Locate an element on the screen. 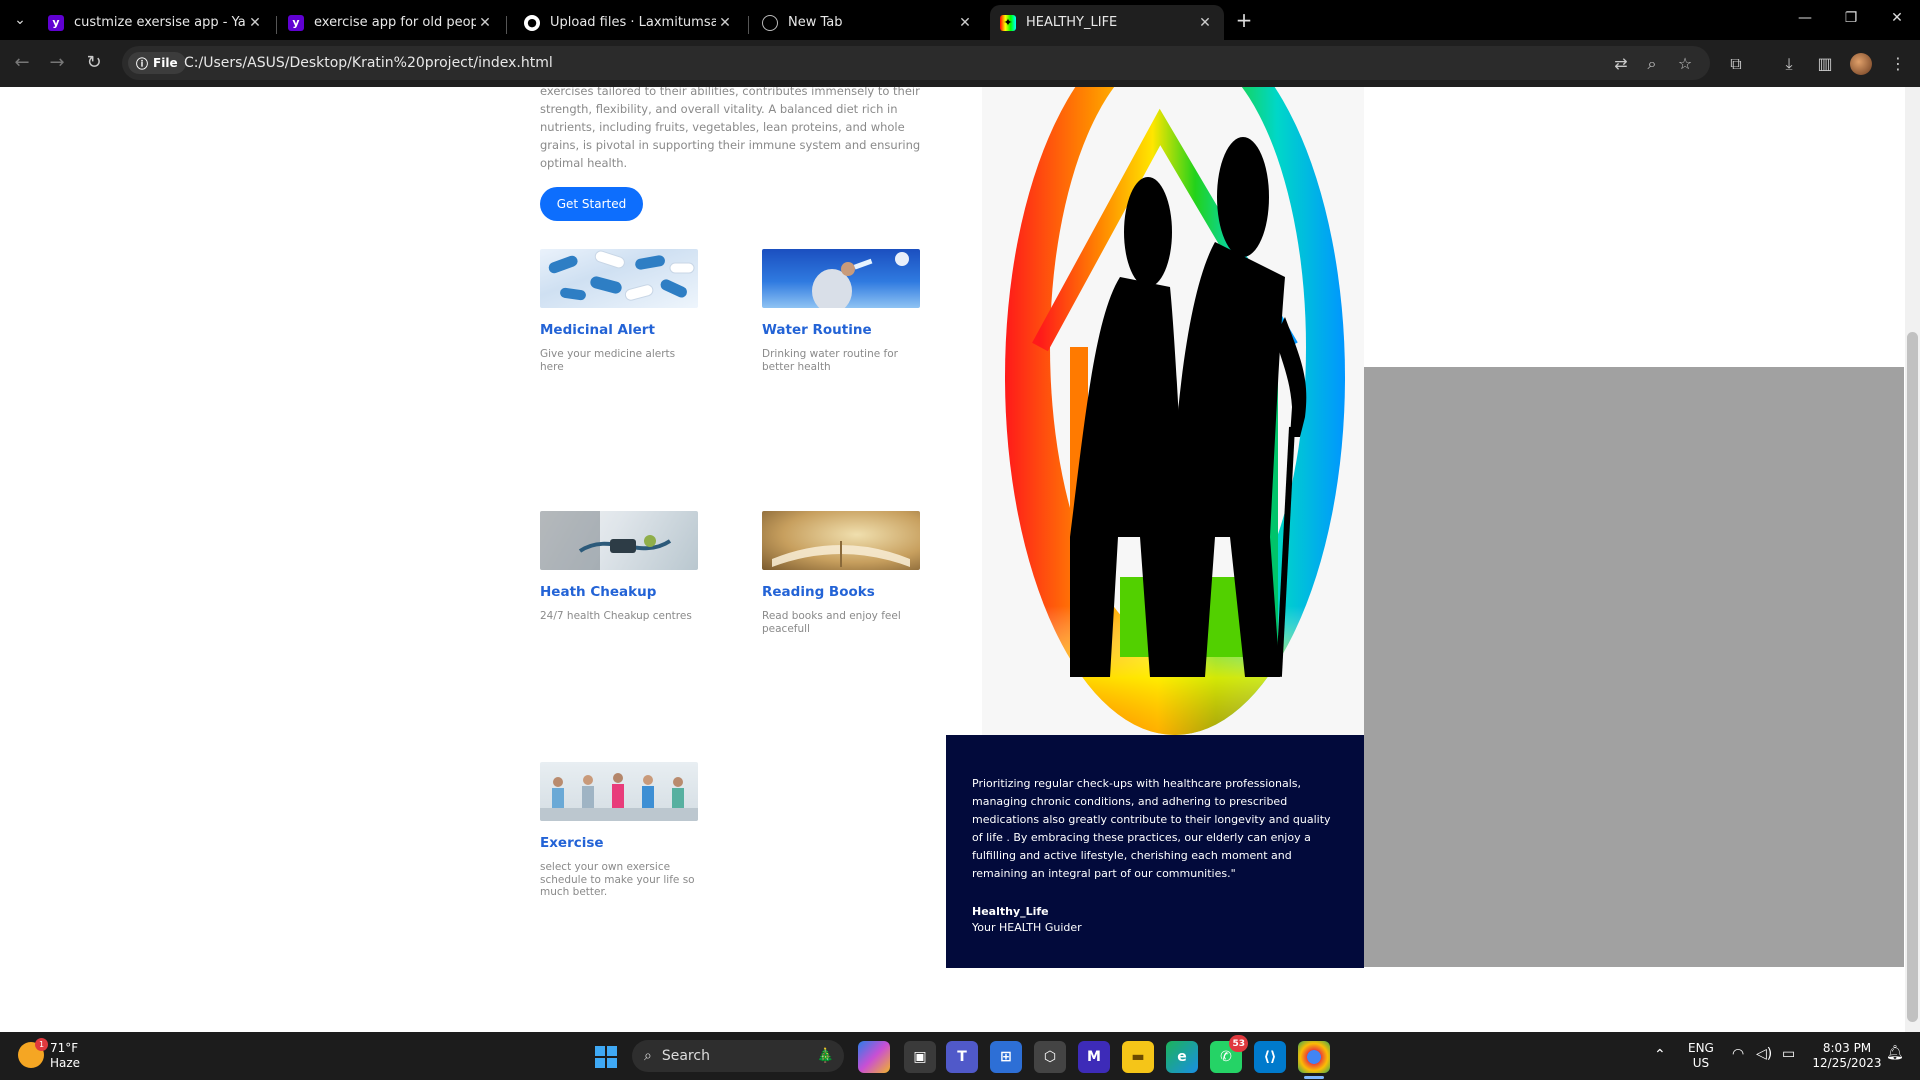 This screenshot has width=1920, height=1080. back-arrow-icon: ← is located at coordinates (22, 63).